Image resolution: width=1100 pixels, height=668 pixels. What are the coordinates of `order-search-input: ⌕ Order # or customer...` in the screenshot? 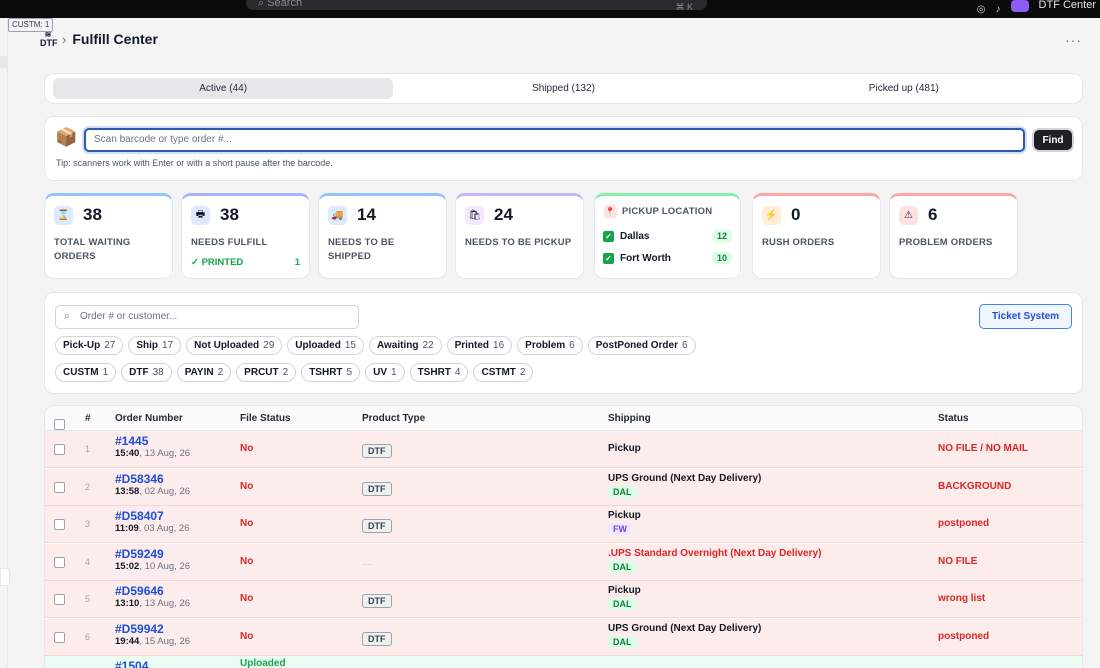 It's located at (207, 317).